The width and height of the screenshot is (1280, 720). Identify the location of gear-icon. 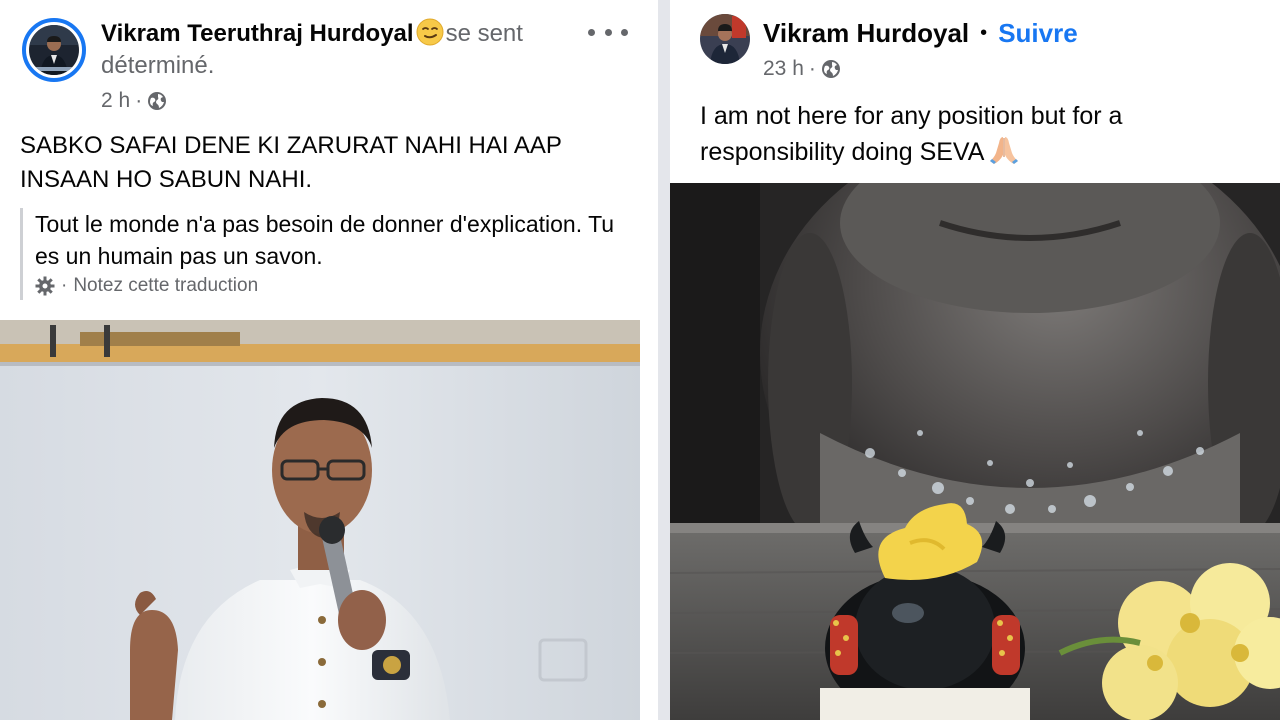
(45, 286).